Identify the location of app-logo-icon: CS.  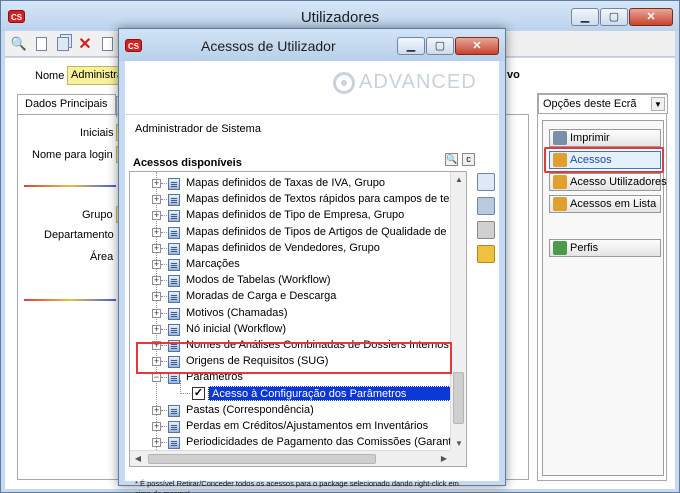
(133, 45).